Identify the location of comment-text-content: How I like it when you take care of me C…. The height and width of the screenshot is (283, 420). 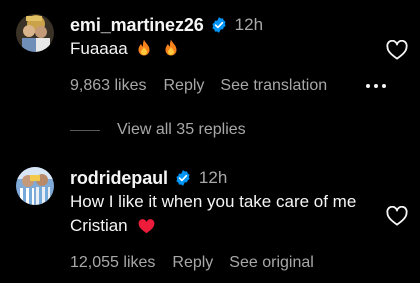
(213, 213).